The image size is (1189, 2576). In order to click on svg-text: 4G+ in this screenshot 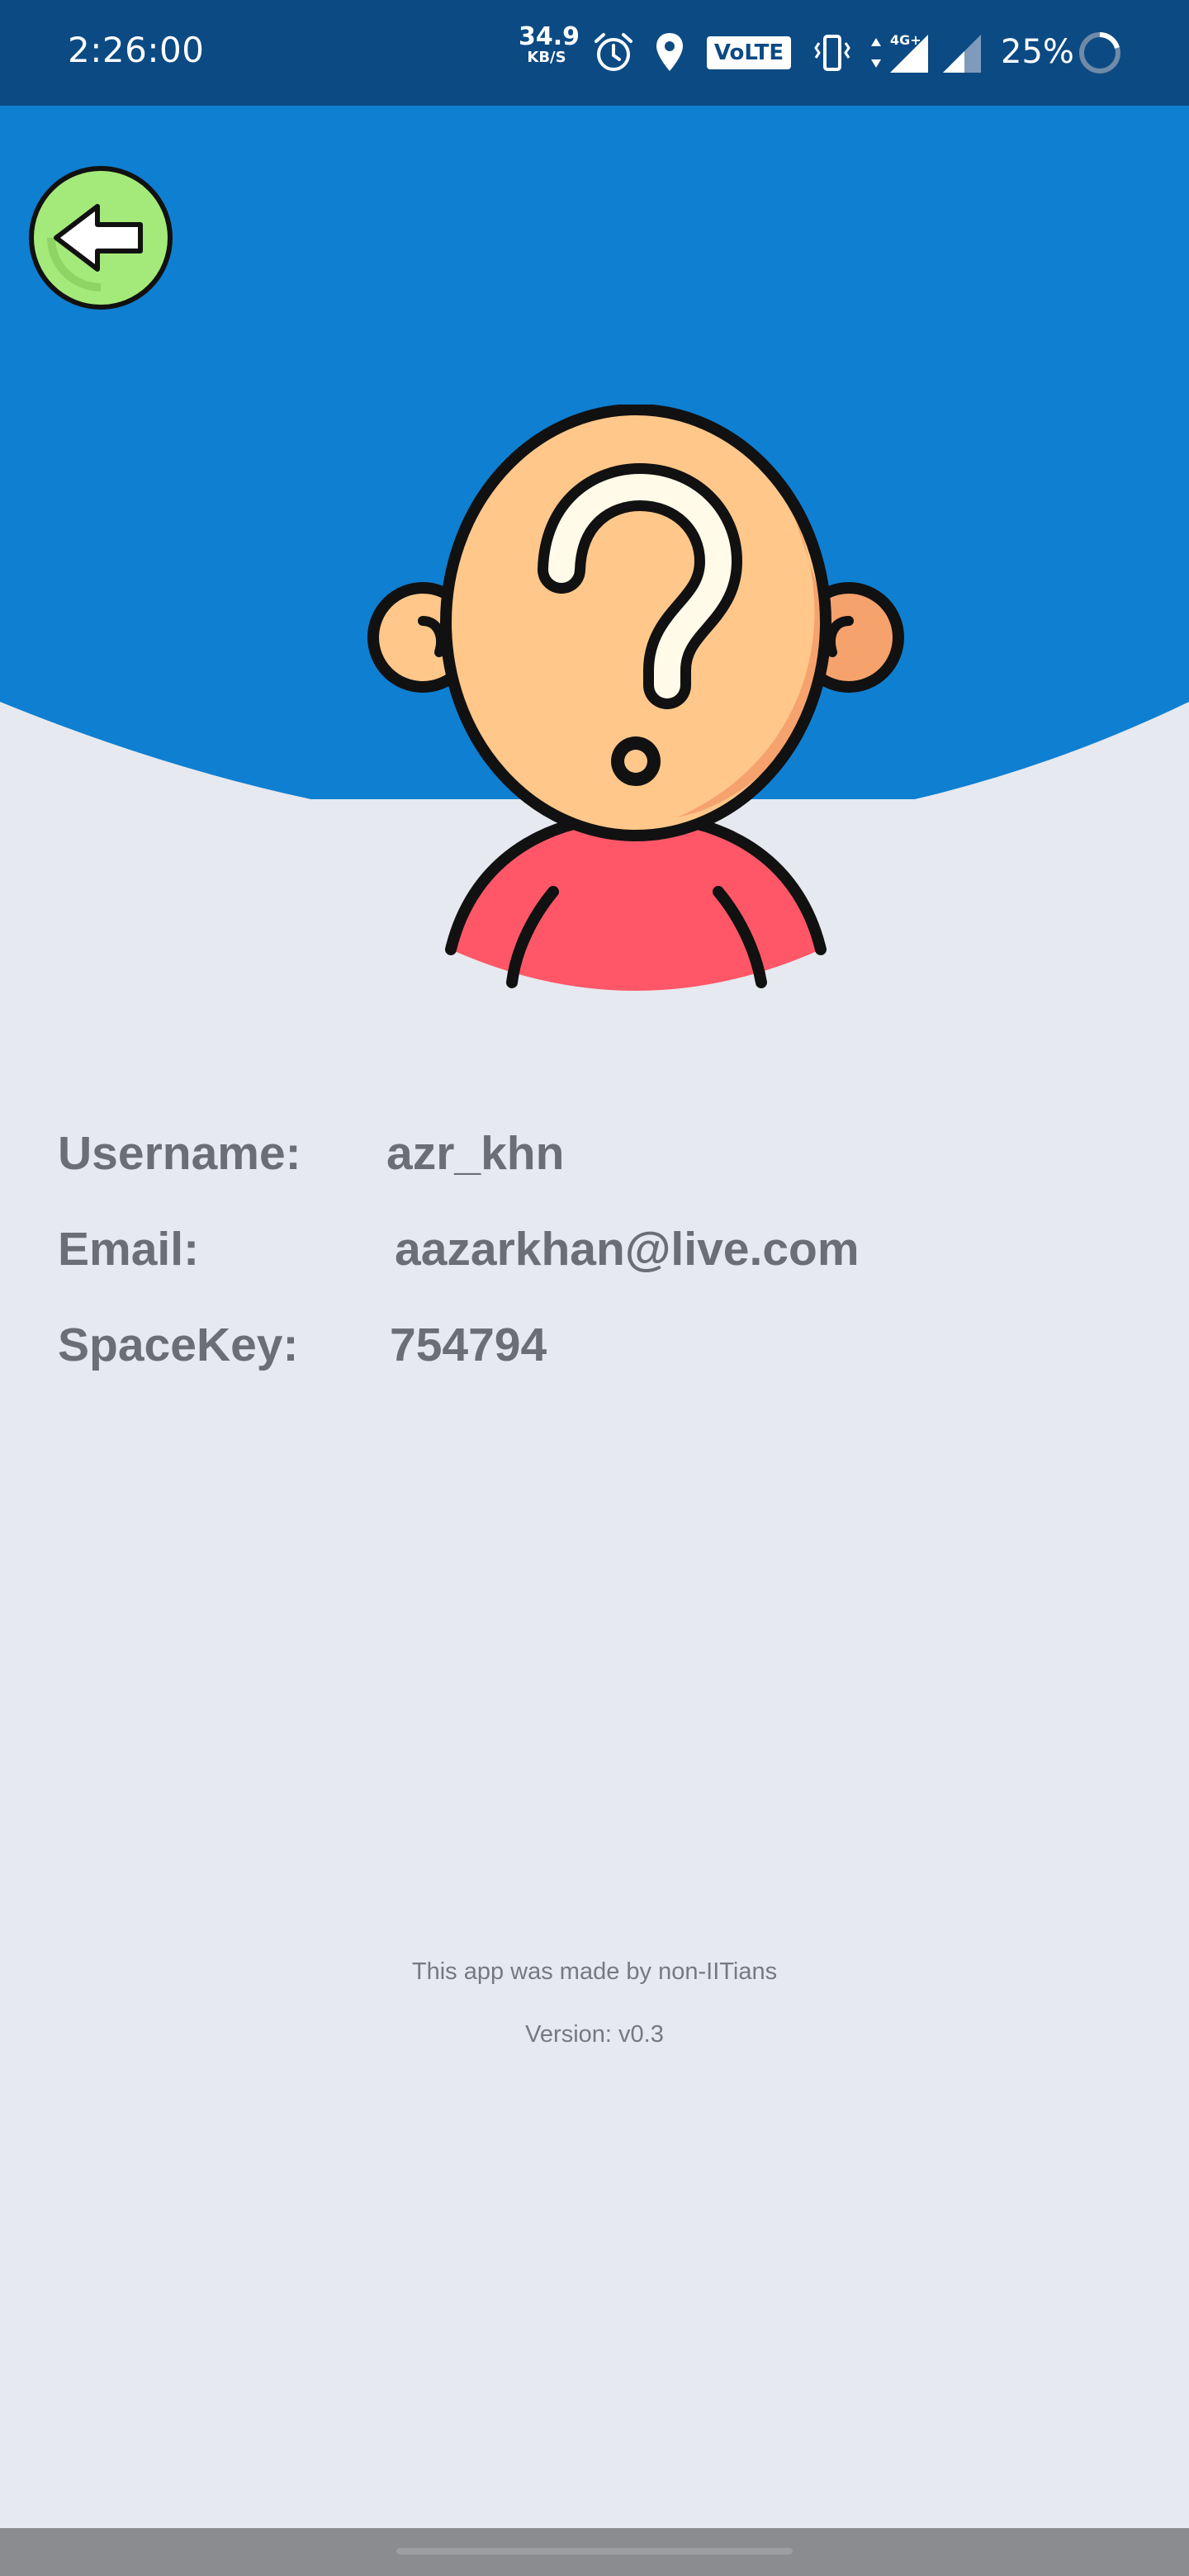, I will do `click(905, 40)`.